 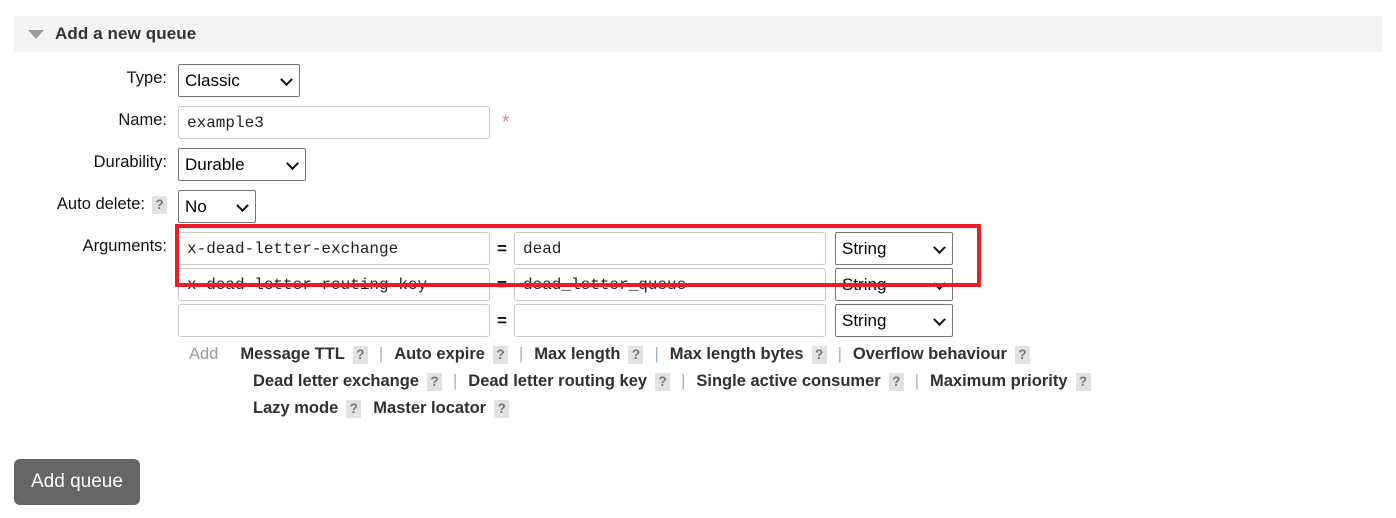 I want to click on help-icon-max-length-bytes: ?, so click(x=819, y=354).